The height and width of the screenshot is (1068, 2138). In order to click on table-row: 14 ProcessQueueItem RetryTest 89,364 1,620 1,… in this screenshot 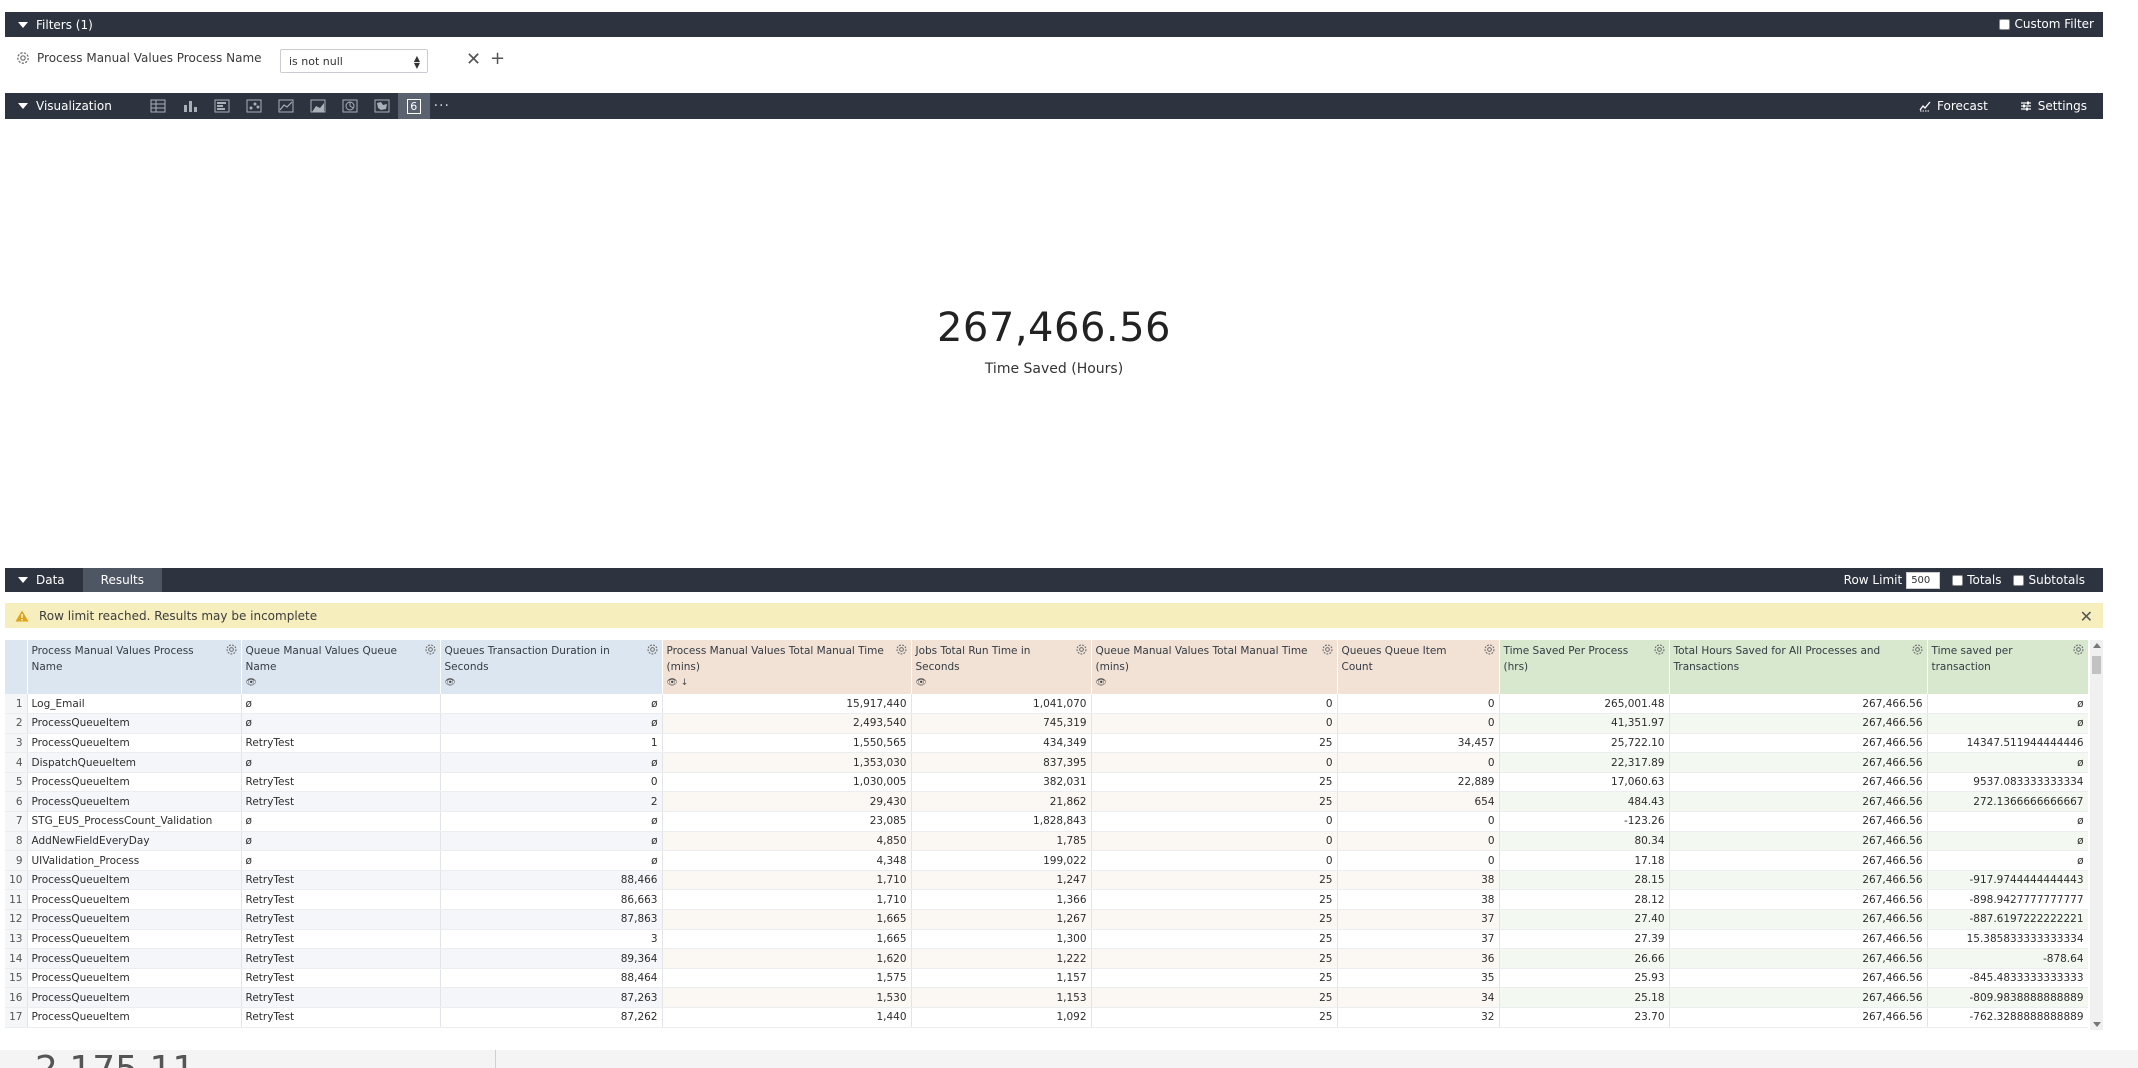, I will do `click(1046, 958)`.